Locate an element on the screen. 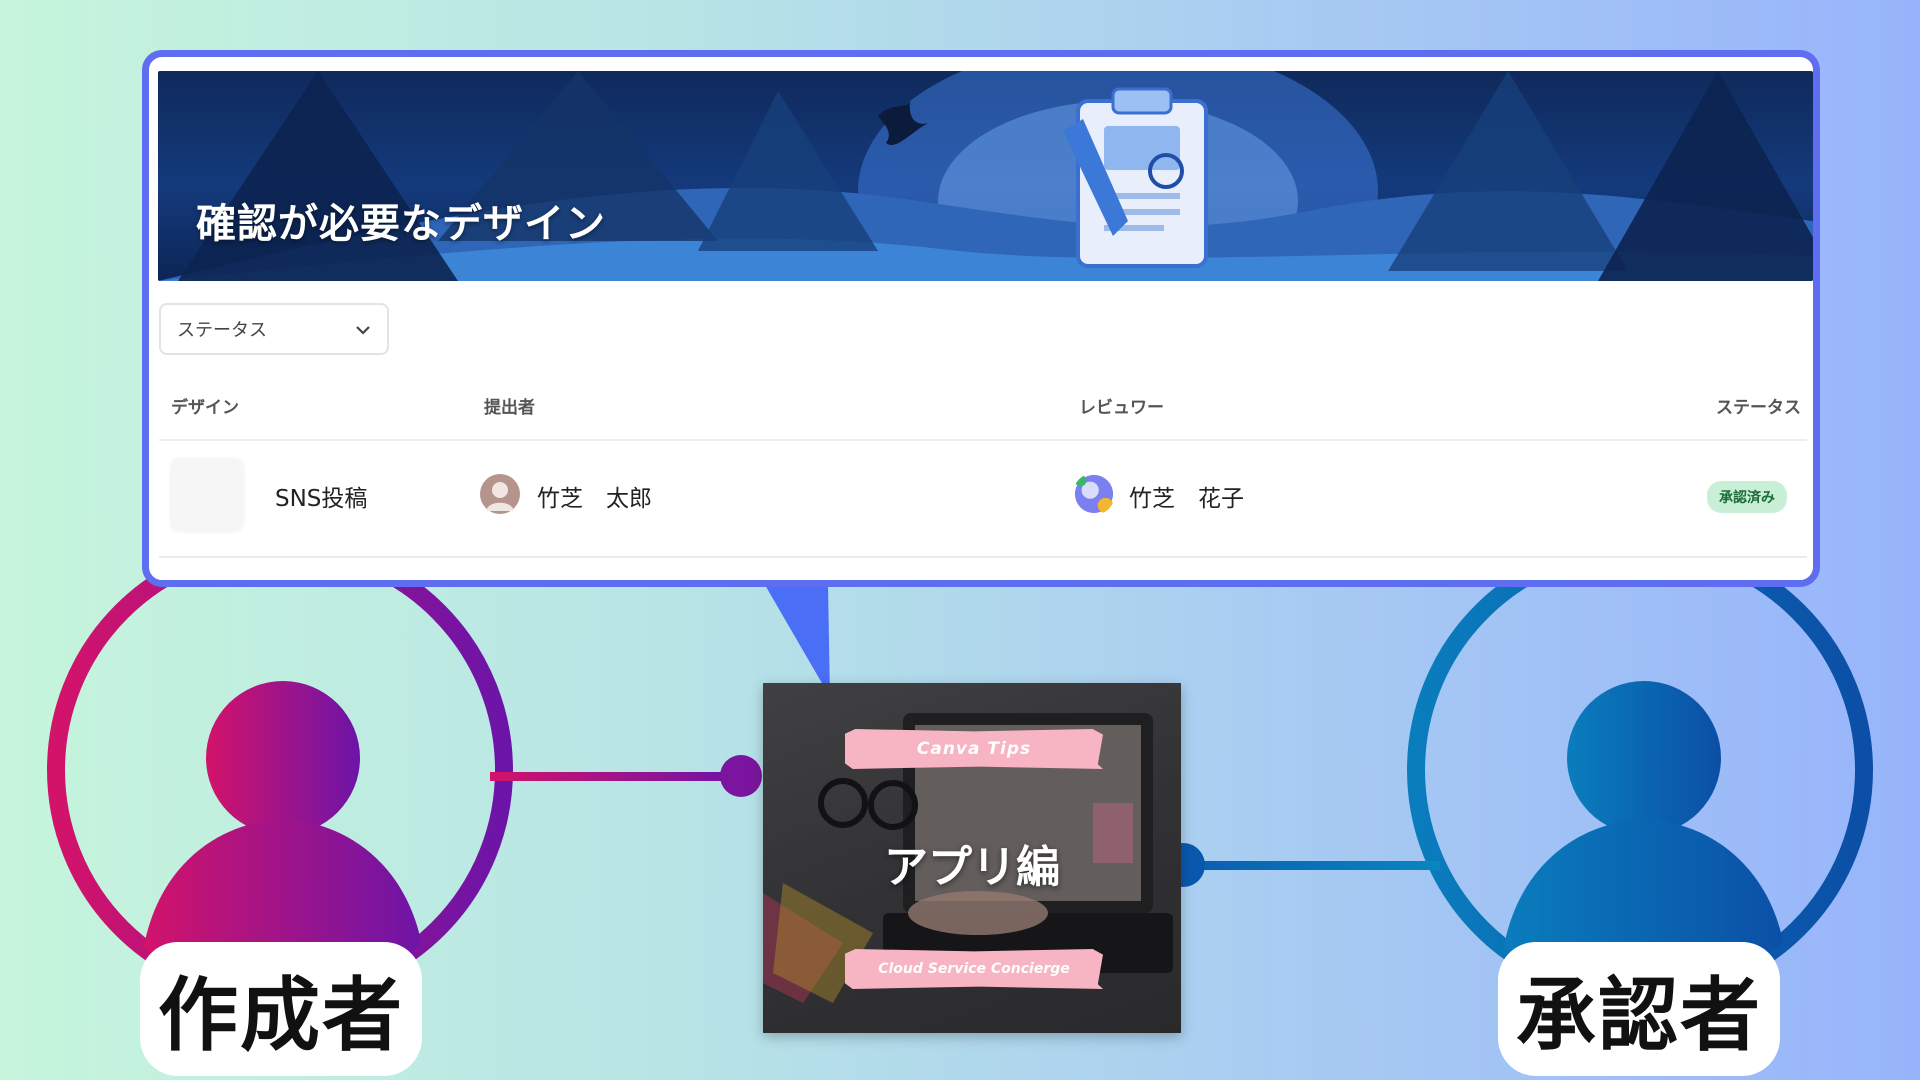 This screenshot has width=1920, height=1080. creator-connector is located at coordinates (626, 776).